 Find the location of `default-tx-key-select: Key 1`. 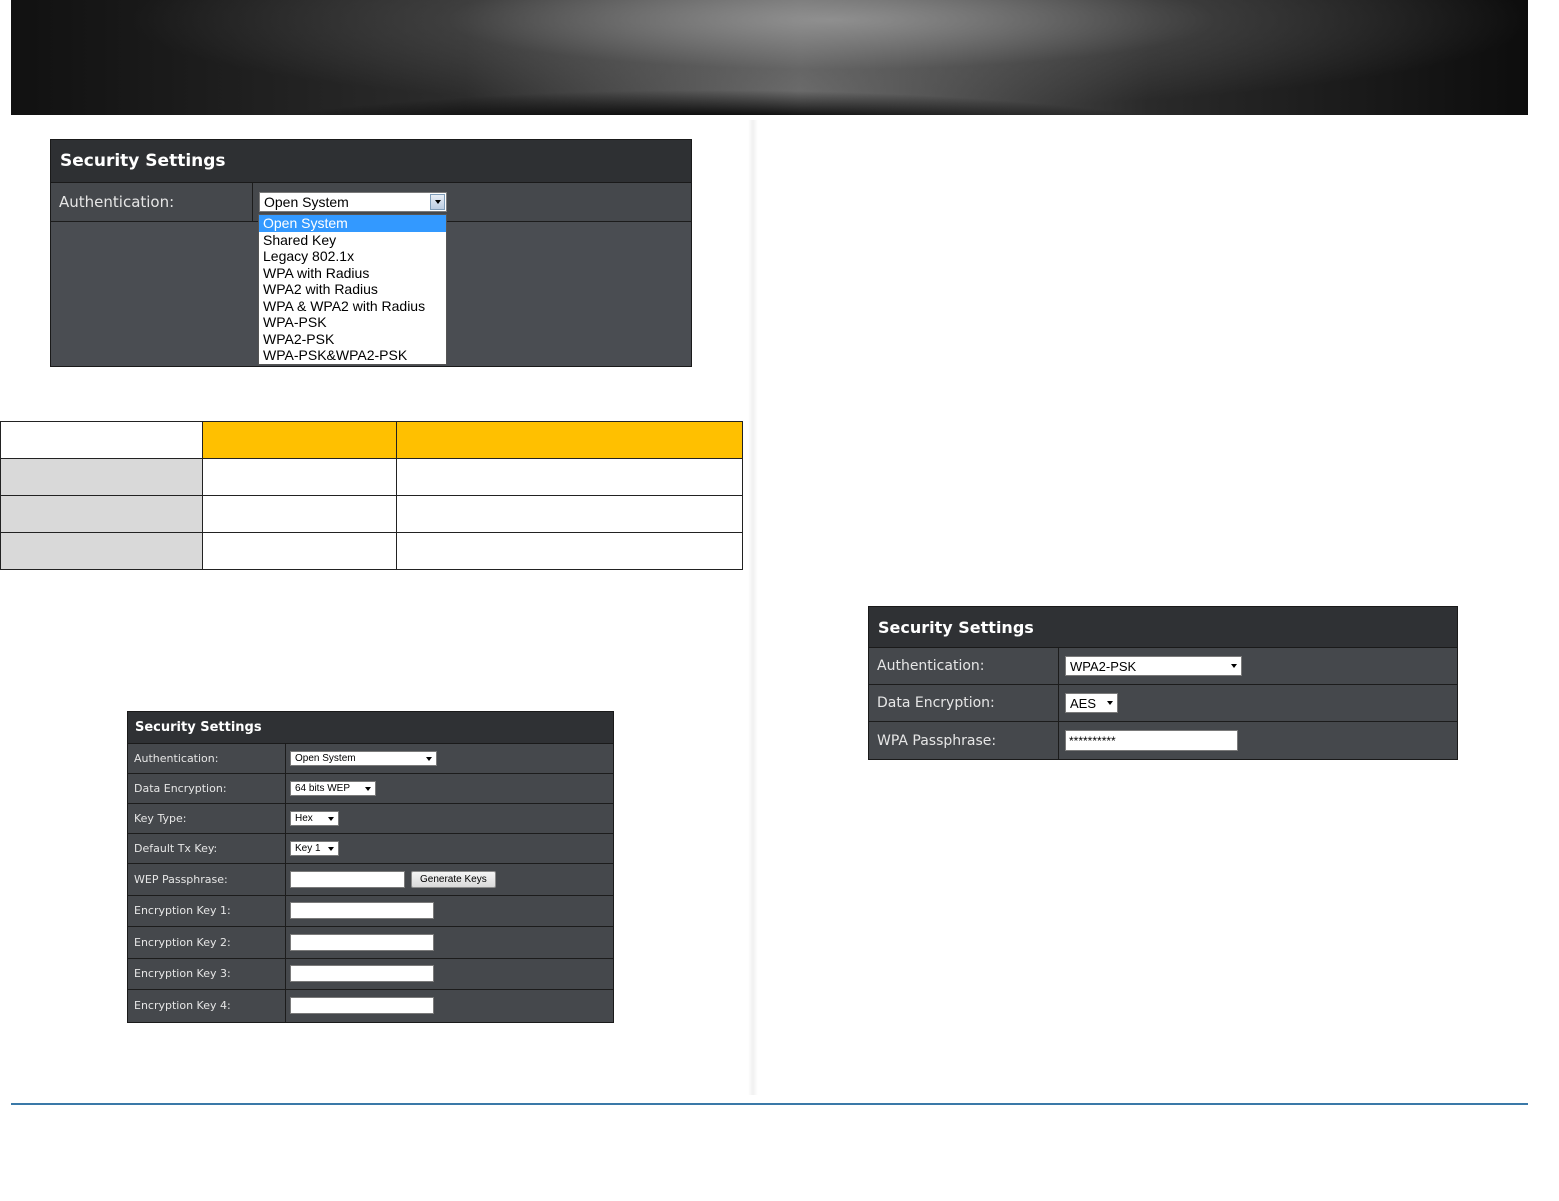

default-tx-key-select: Key 1 is located at coordinates (314, 848).